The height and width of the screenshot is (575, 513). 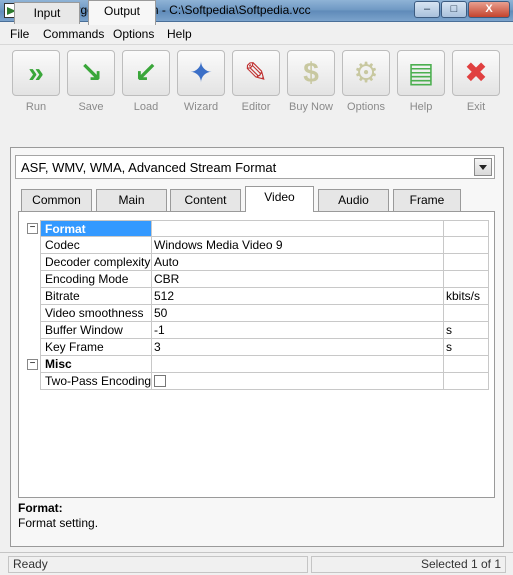 I want to click on tab-common-label: Common, so click(x=56, y=200).